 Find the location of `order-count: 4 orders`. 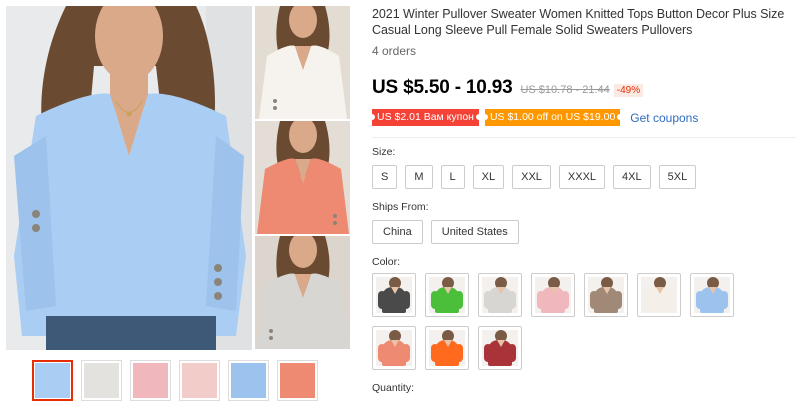

order-count: 4 orders is located at coordinates (394, 51).